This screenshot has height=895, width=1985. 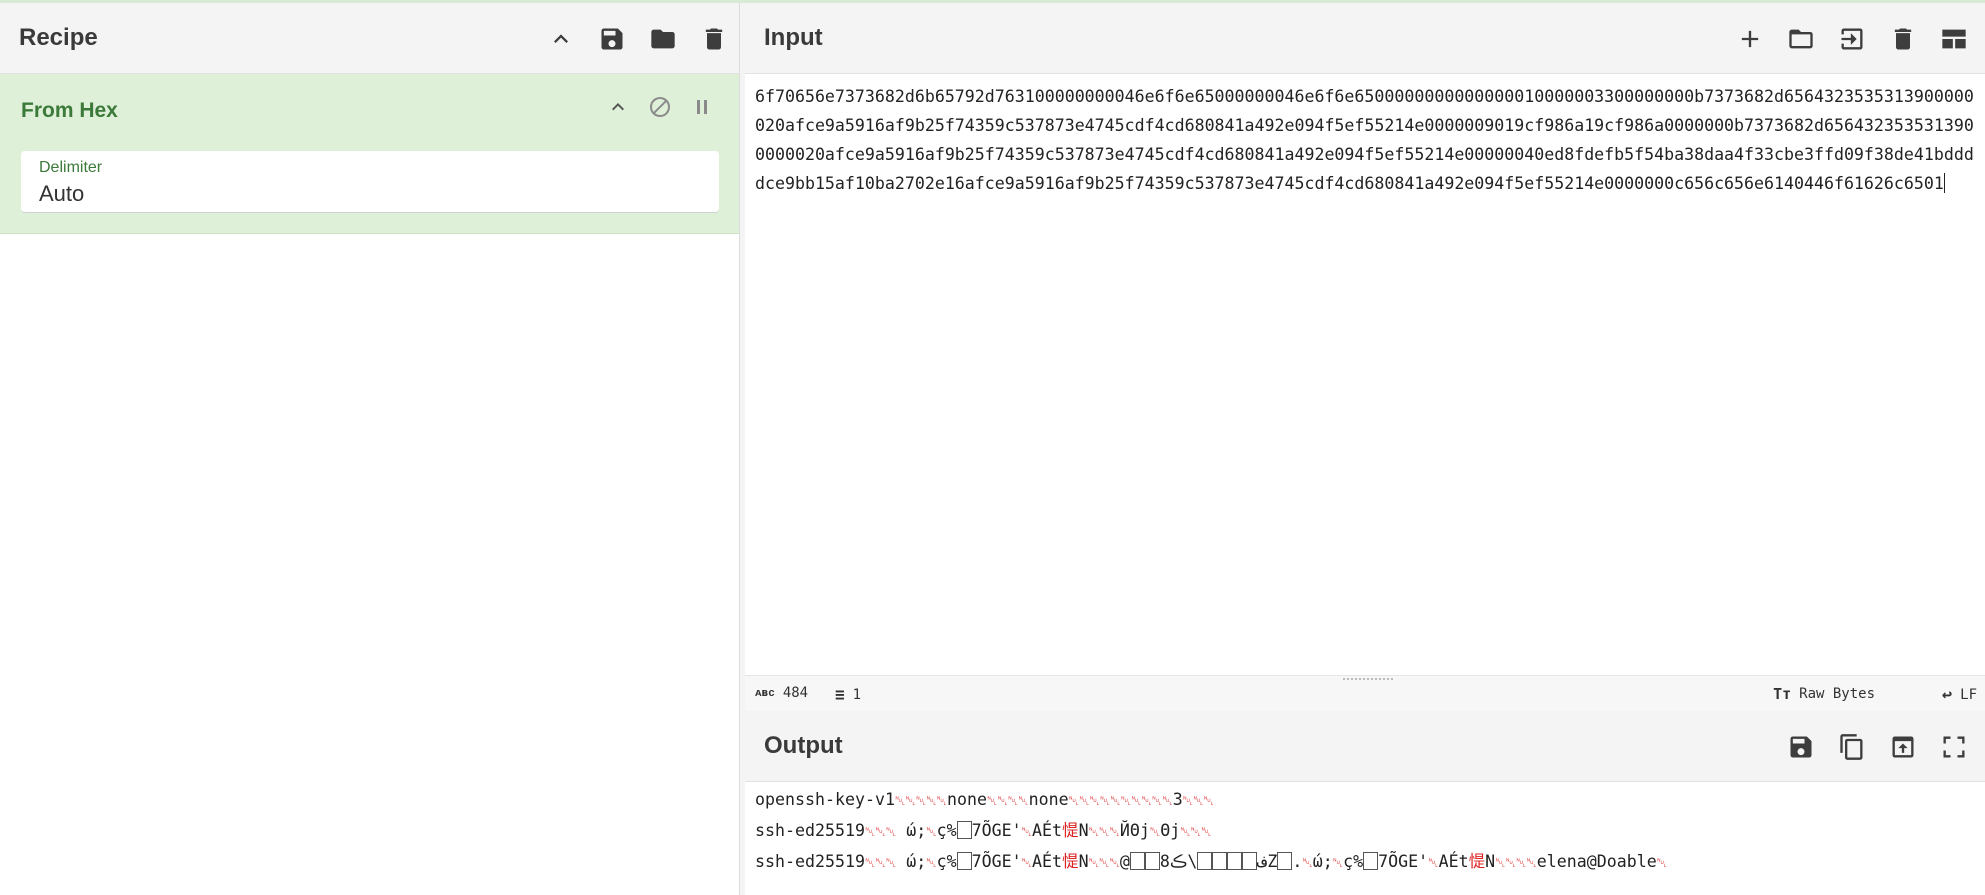 I want to click on save-recipe-button, so click(x=611, y=38).